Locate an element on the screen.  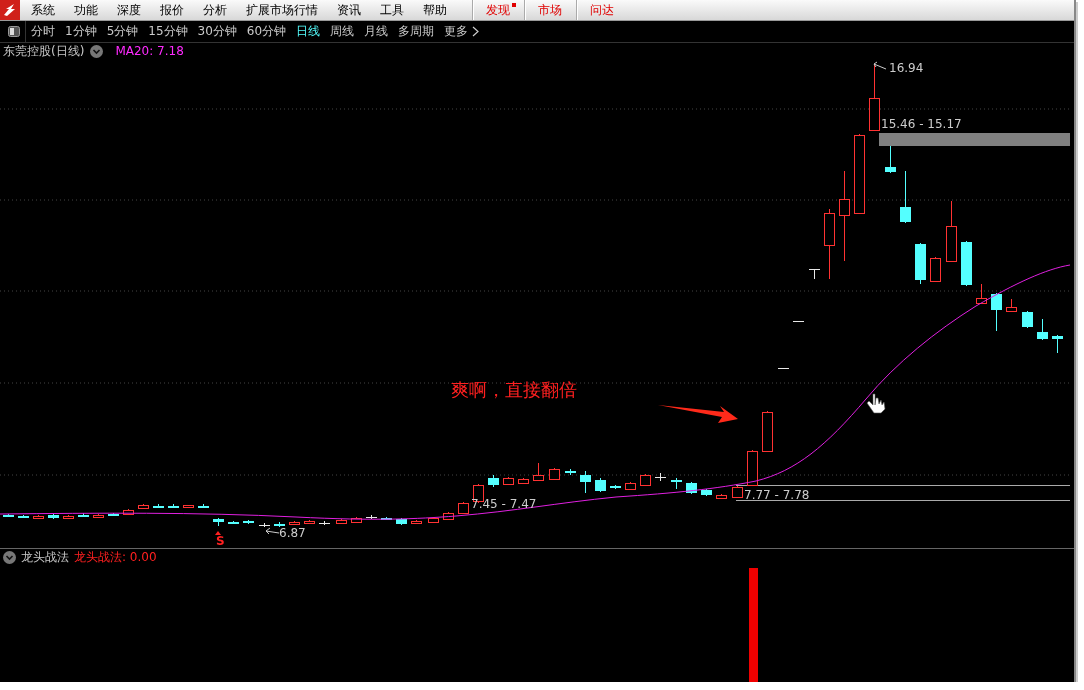
menu-item: 分析 is located at coordinates (215, 10).